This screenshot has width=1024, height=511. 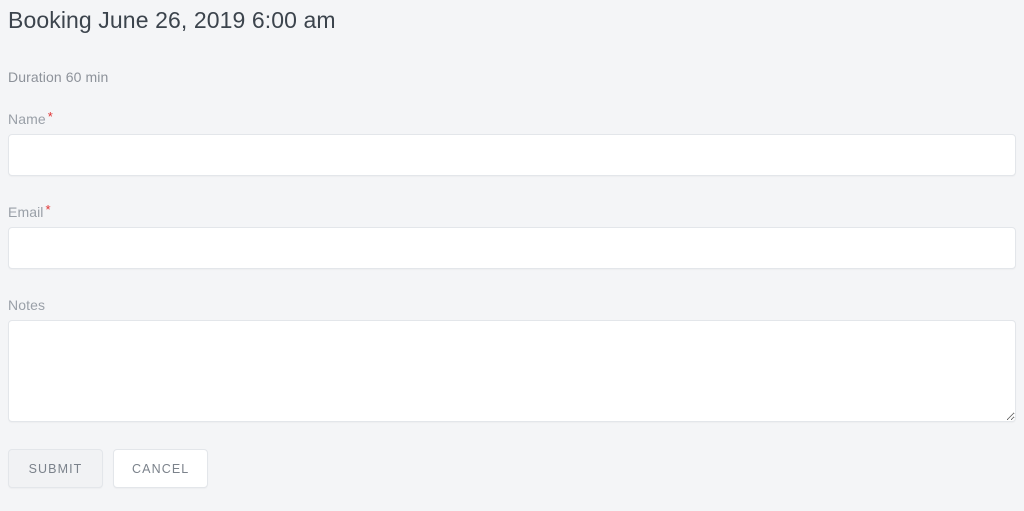 I want to click on field-name: Name *, so click(x=512, y=142).